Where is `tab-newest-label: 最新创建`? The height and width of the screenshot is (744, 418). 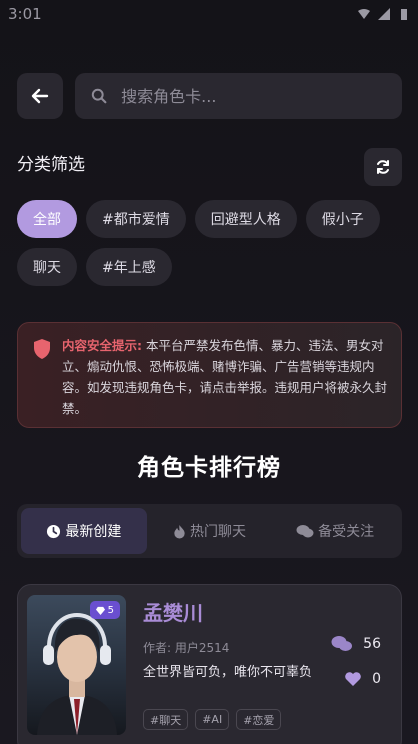
tab-newest-label: 最新创建 is located at coordinates (93, 532).